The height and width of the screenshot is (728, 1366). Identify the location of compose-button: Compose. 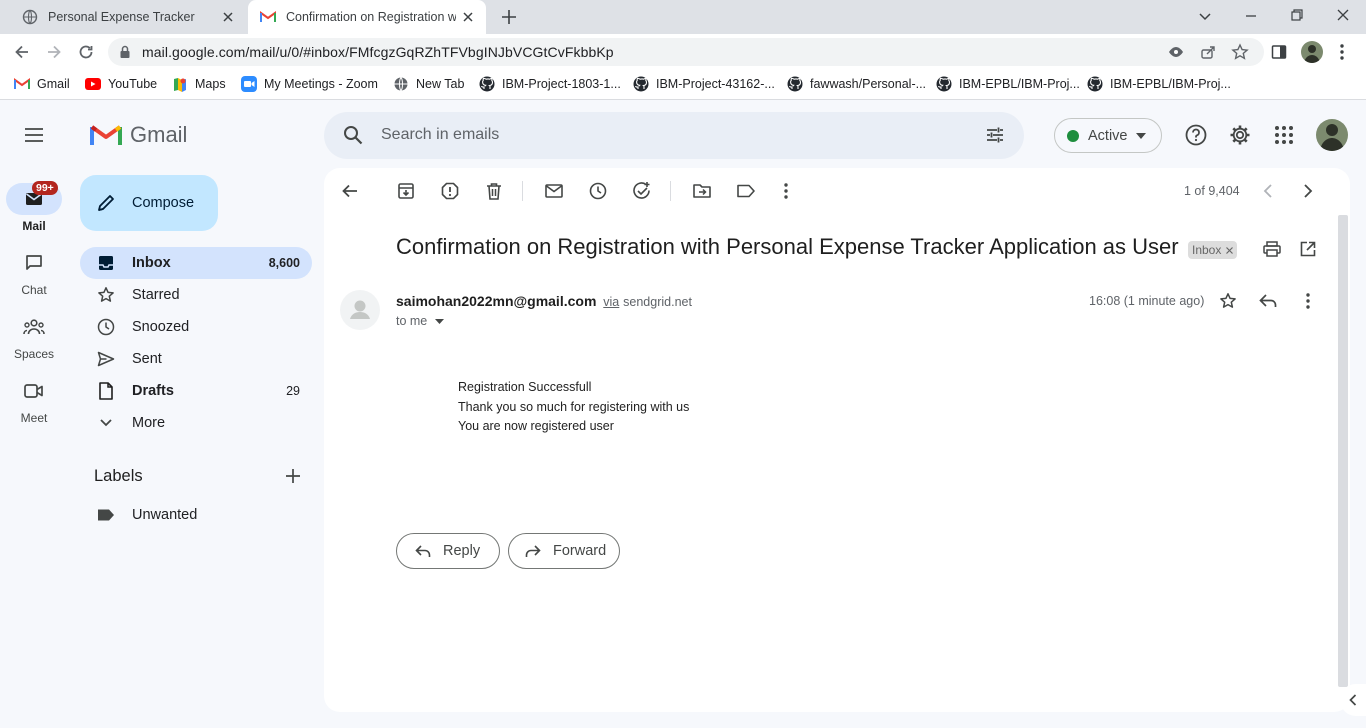
(149, 203).